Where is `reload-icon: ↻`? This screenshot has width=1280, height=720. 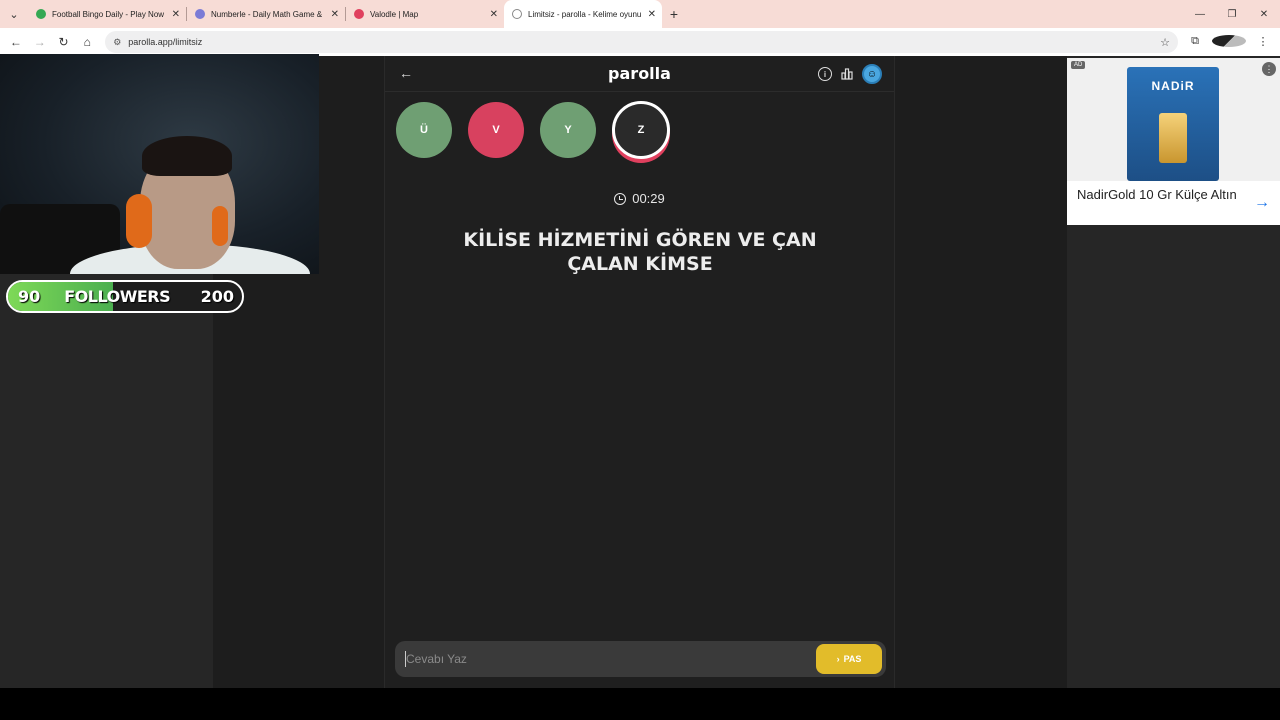
reload-icon: ↻ is located at coordinates (64, 42).